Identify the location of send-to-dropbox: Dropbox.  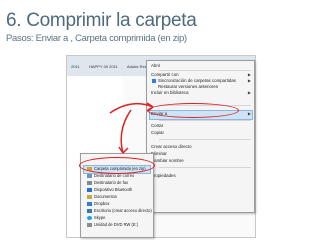
(118, 204).